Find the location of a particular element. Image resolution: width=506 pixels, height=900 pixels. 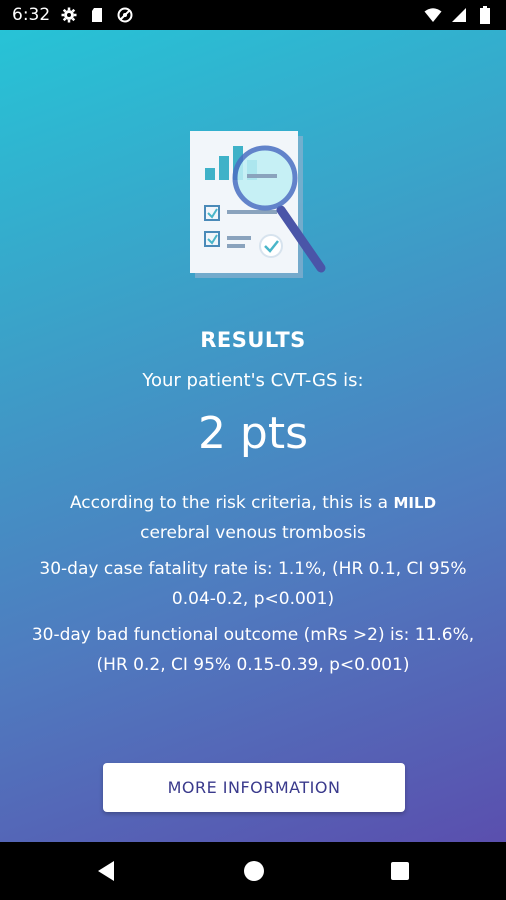

sd-card-icon is located at coordinates (97, 15).